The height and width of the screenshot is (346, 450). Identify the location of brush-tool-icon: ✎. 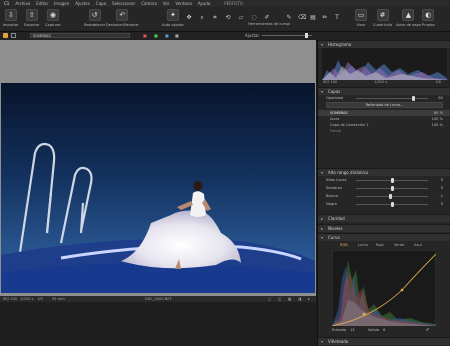
(289, 18).